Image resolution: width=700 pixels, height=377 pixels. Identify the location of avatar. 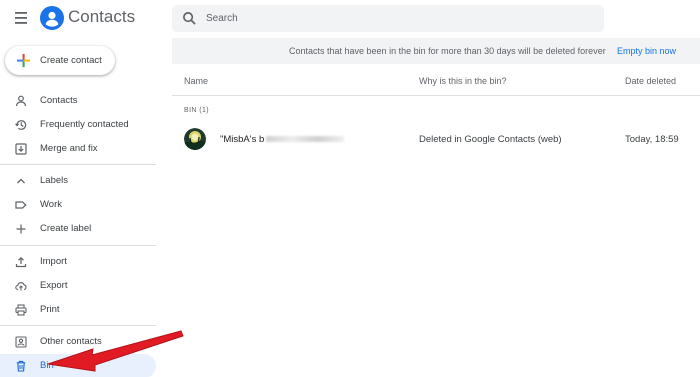
(195, 139).